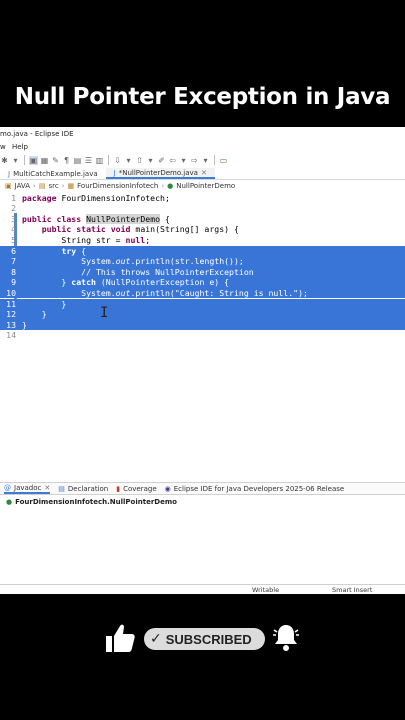 This screenshot has width=405, height=720. I want to click on code-line: 14, so click(202, 335).